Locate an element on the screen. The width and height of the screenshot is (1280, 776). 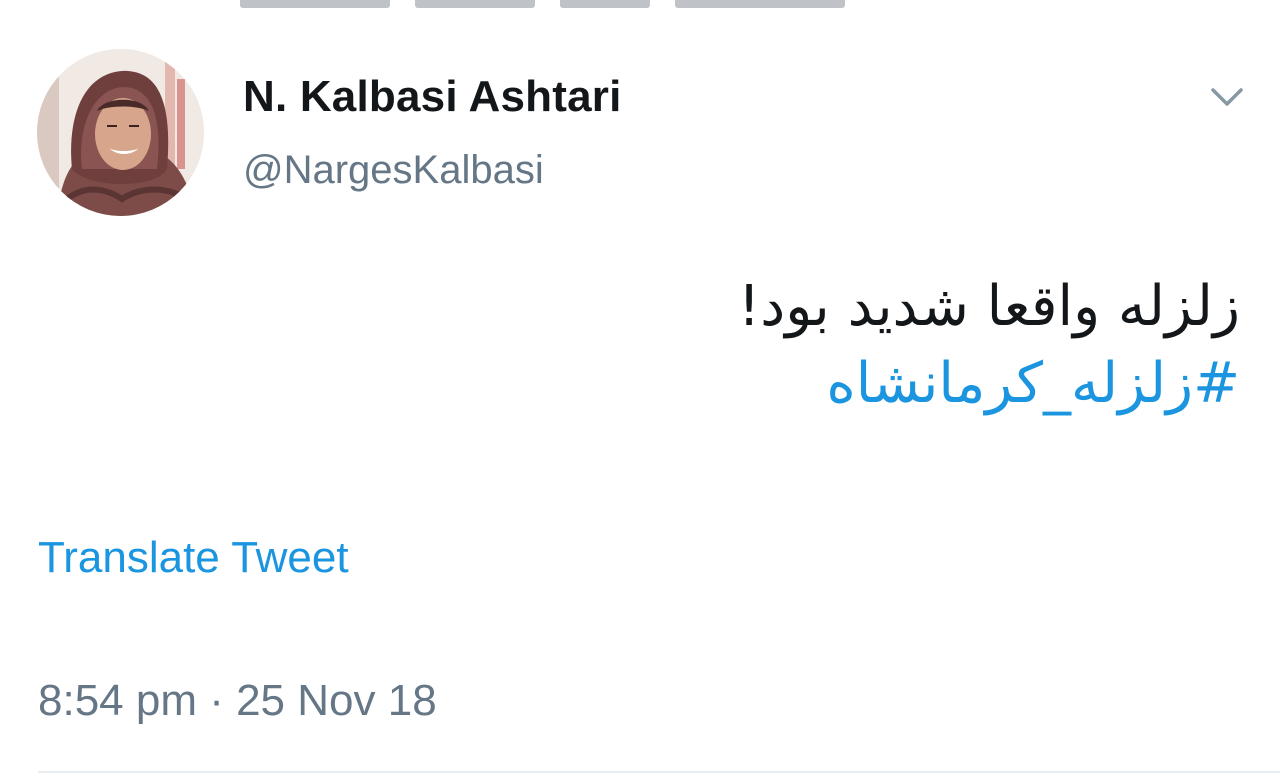
user-handle: @NargesKalbasi is located at coordinates (393, 170).